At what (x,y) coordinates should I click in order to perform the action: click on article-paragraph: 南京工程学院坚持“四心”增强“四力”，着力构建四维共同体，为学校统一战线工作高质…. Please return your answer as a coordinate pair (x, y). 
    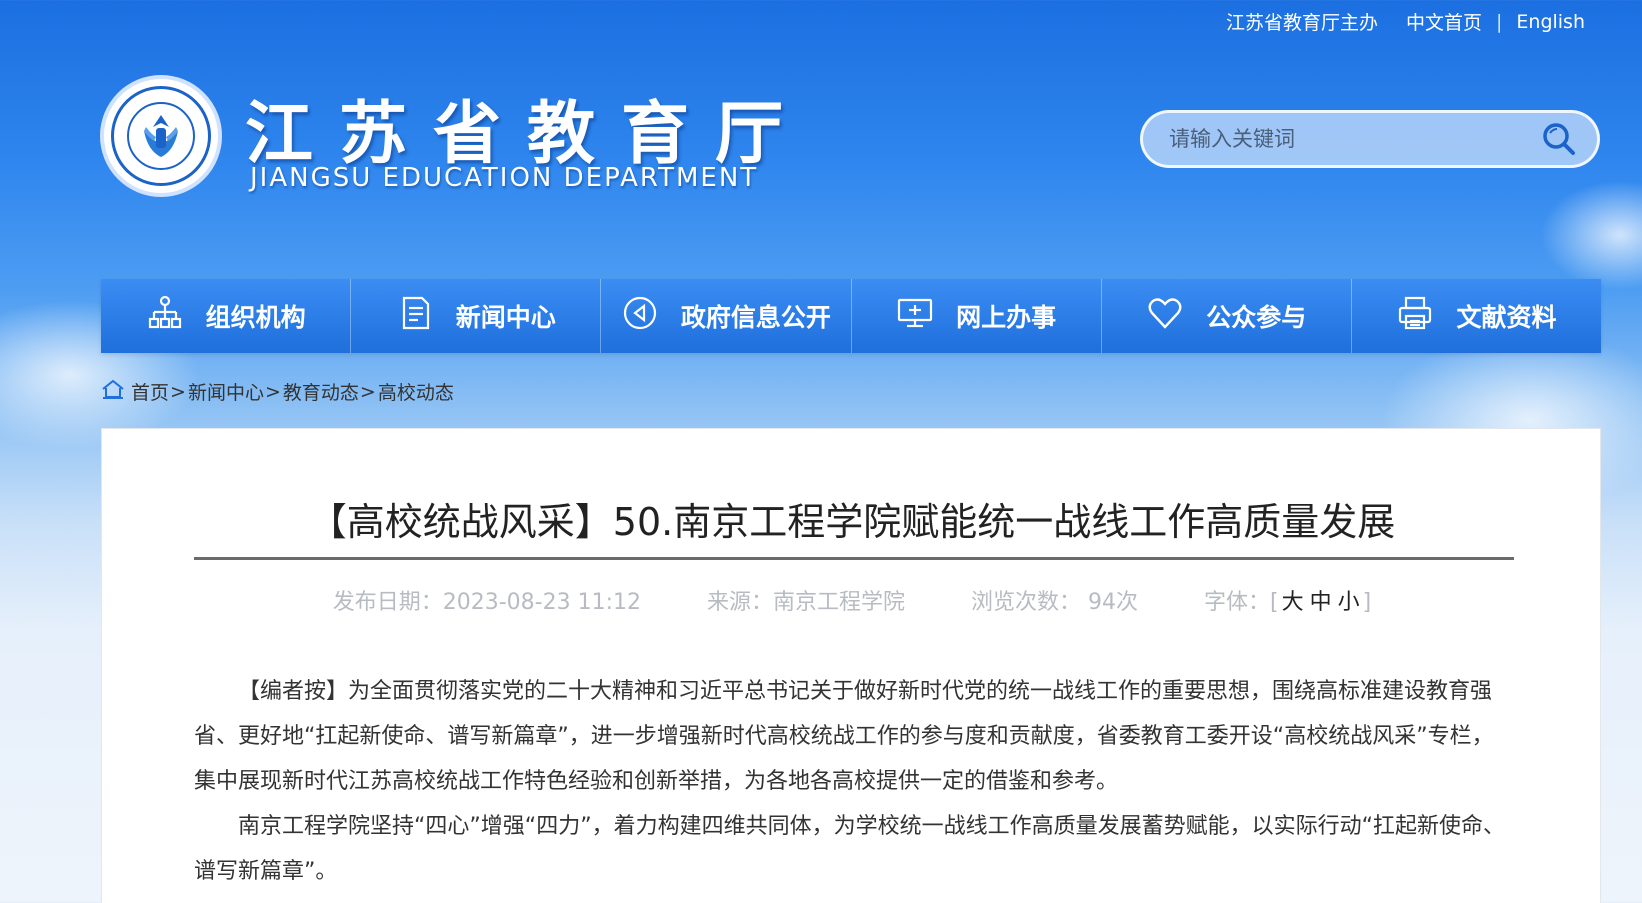
    Looking at the image, I should click on (849, 849).